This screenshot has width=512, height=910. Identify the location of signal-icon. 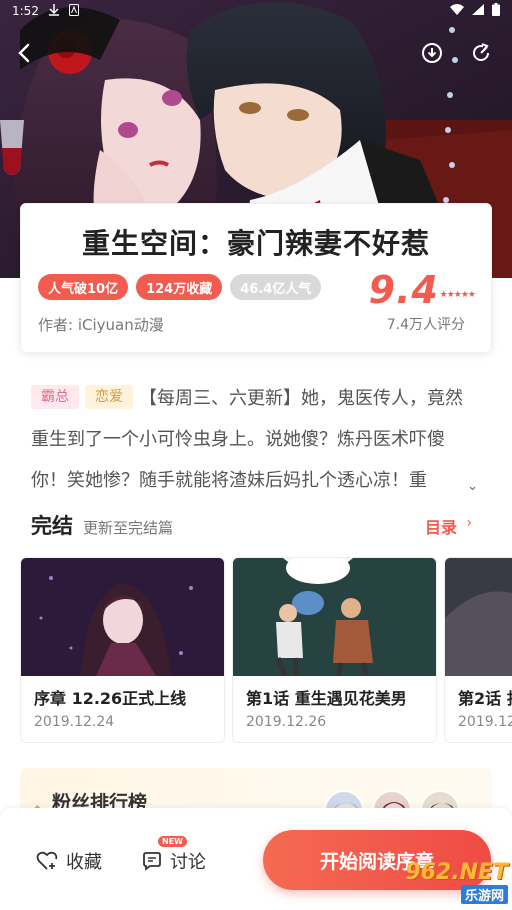
(478, 11).